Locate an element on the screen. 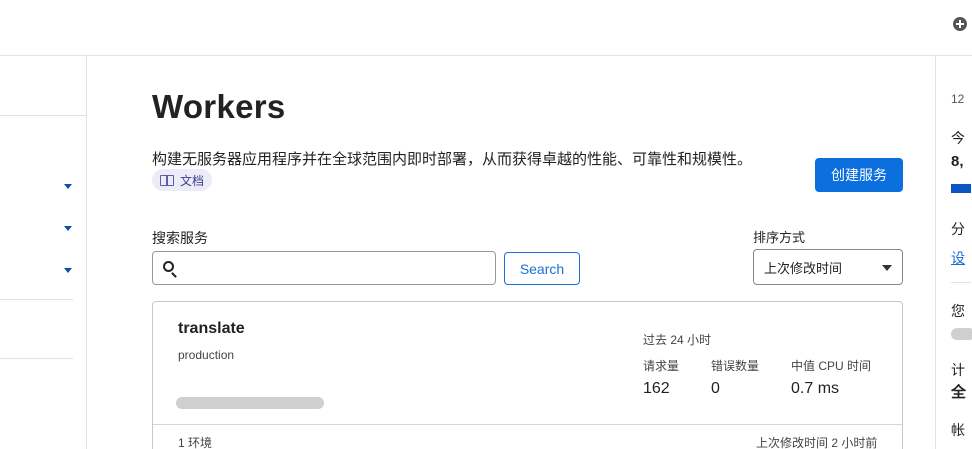 This screenshot has width=972, height=449. docs-link: 文档 is located at coordinates (182, 180).